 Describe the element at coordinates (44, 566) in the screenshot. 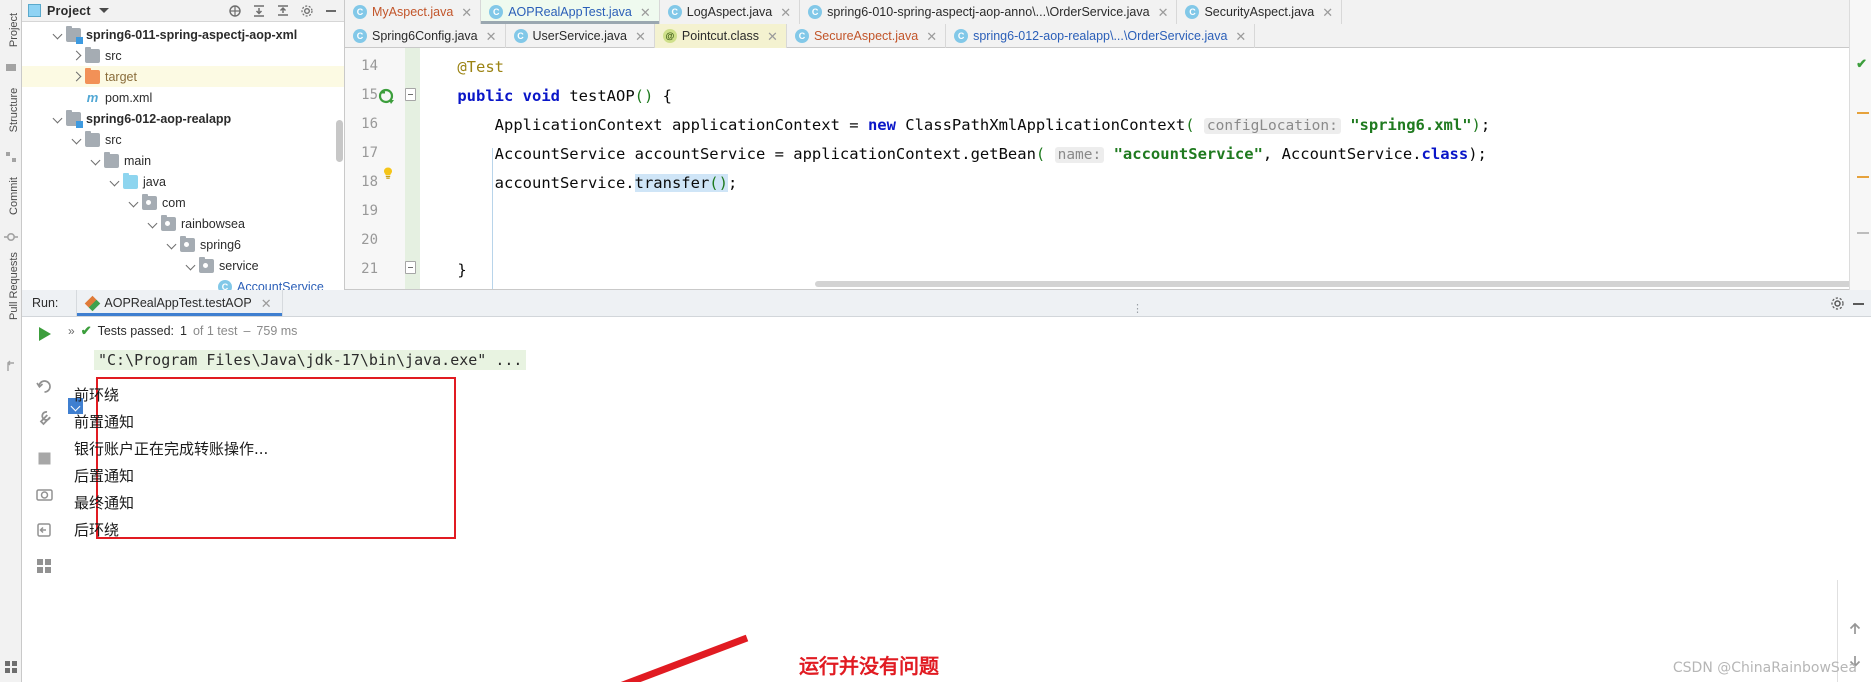

I see `layout-icon` at that location.